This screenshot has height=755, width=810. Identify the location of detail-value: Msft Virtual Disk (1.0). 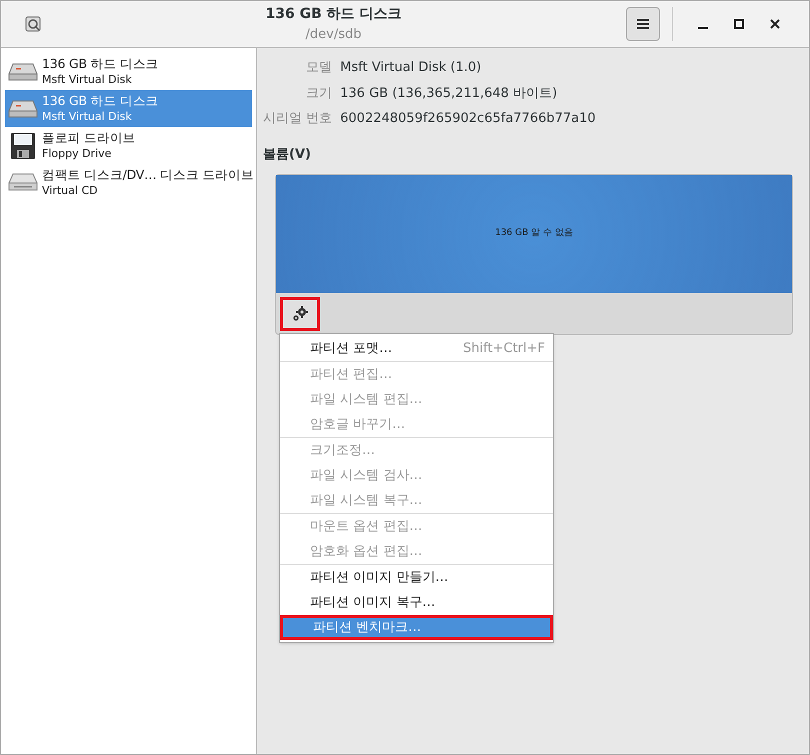
(411, 68).